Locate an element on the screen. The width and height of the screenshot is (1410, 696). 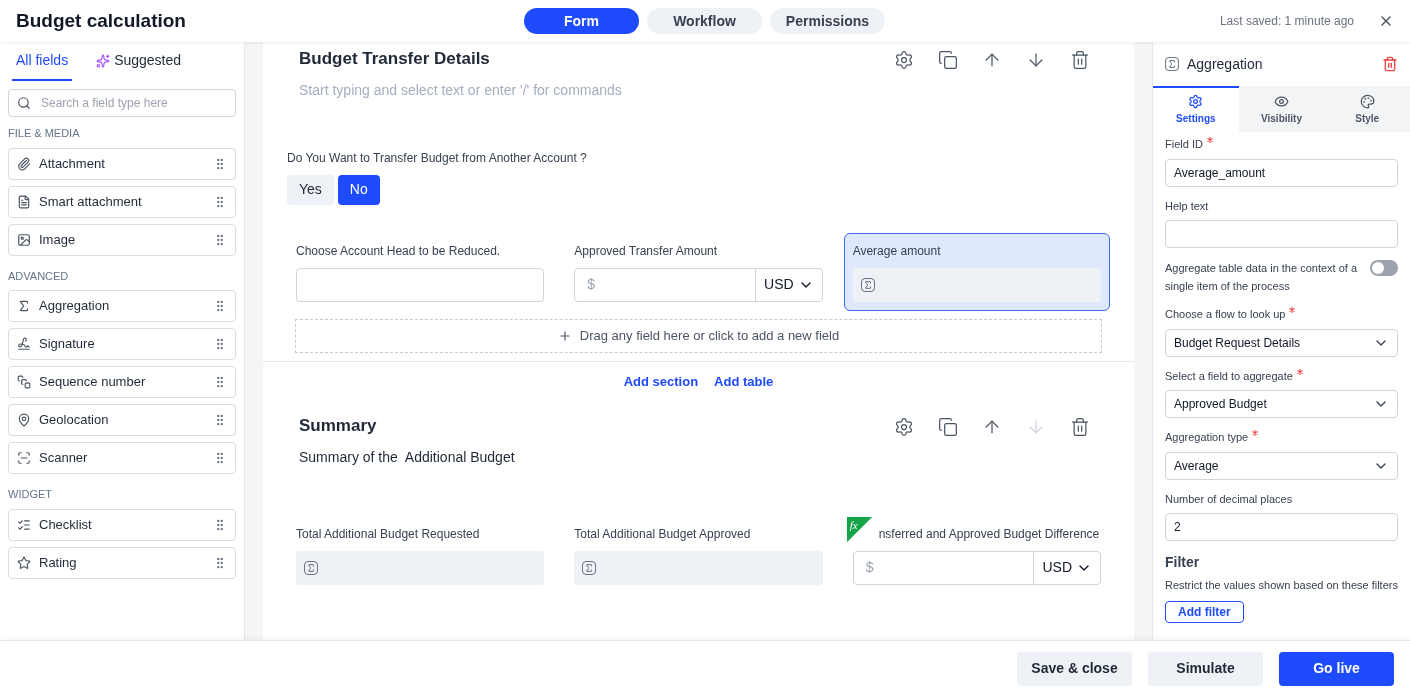
field-type-label: Rating is located at coordinates (58, 562).